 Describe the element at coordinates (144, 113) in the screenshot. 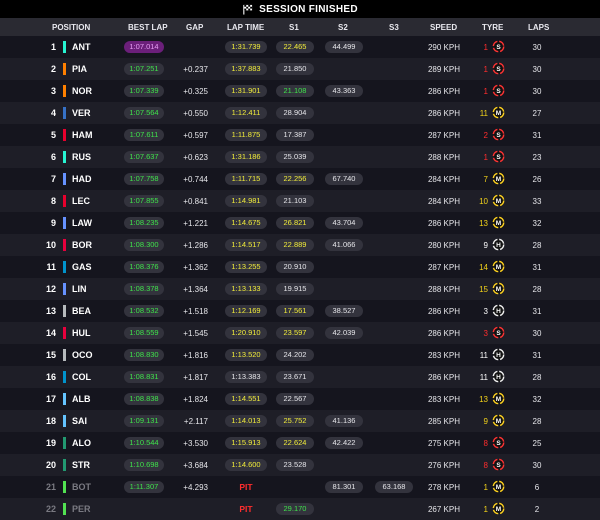

I see `best-lap-time: 1:07.564` at that location.